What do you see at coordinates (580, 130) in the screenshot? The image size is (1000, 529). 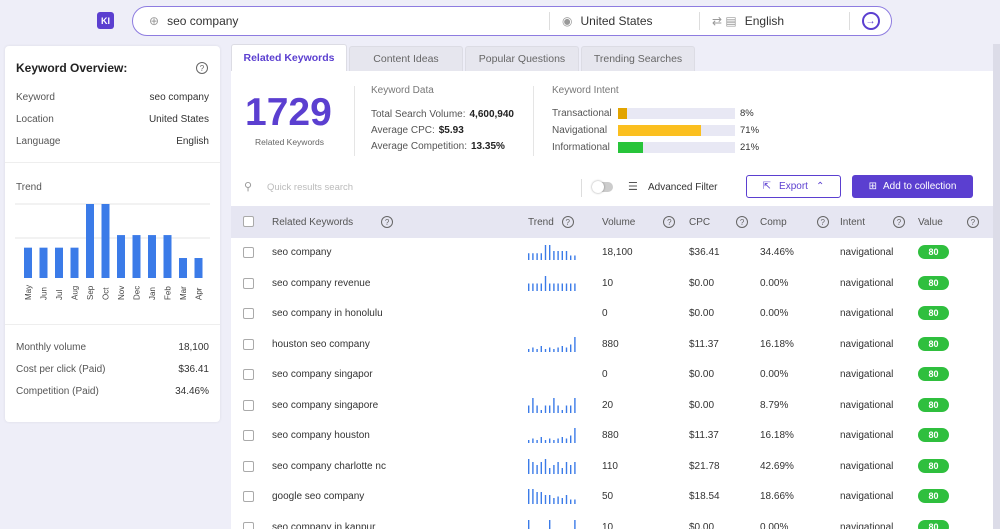 I see `intent-label: Navigational` at bounding box center [580, 130].